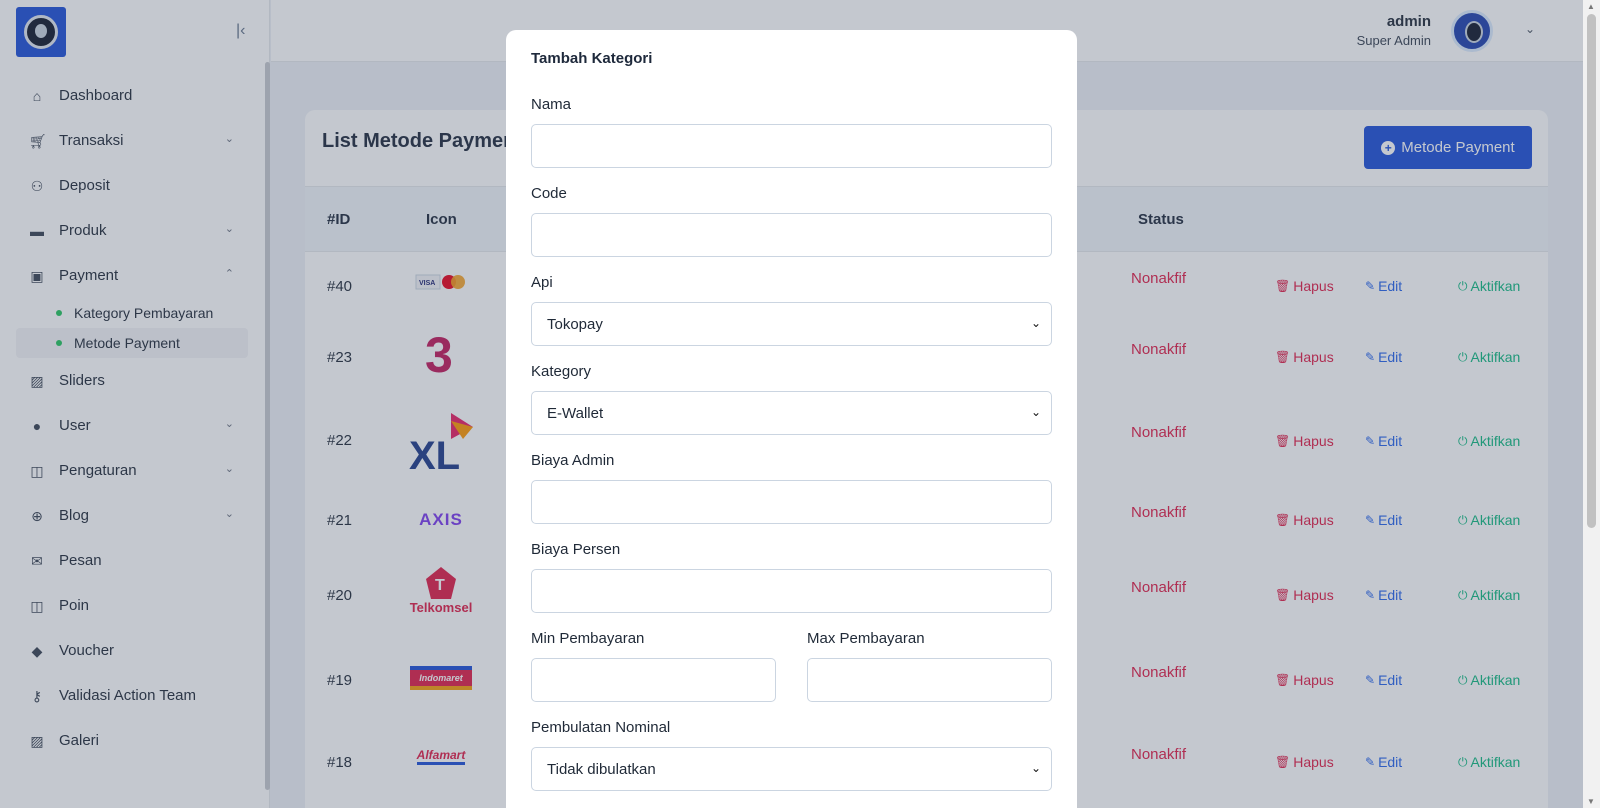 Image resolution: width=1600 pixels, height=808 pixels. I want to click on pembulatan-nominal-label: Pembulatan Nominal, so click(601, 727).